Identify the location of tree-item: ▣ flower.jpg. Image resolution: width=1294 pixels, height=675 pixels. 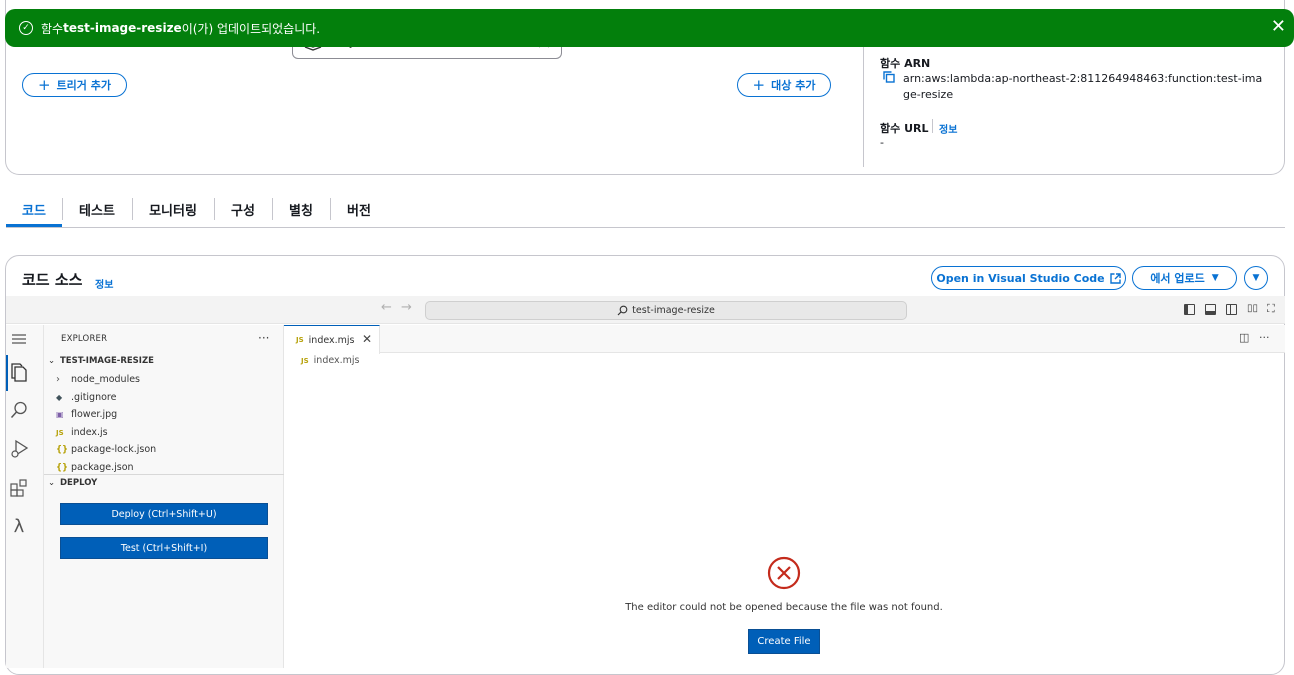
(86, 414).